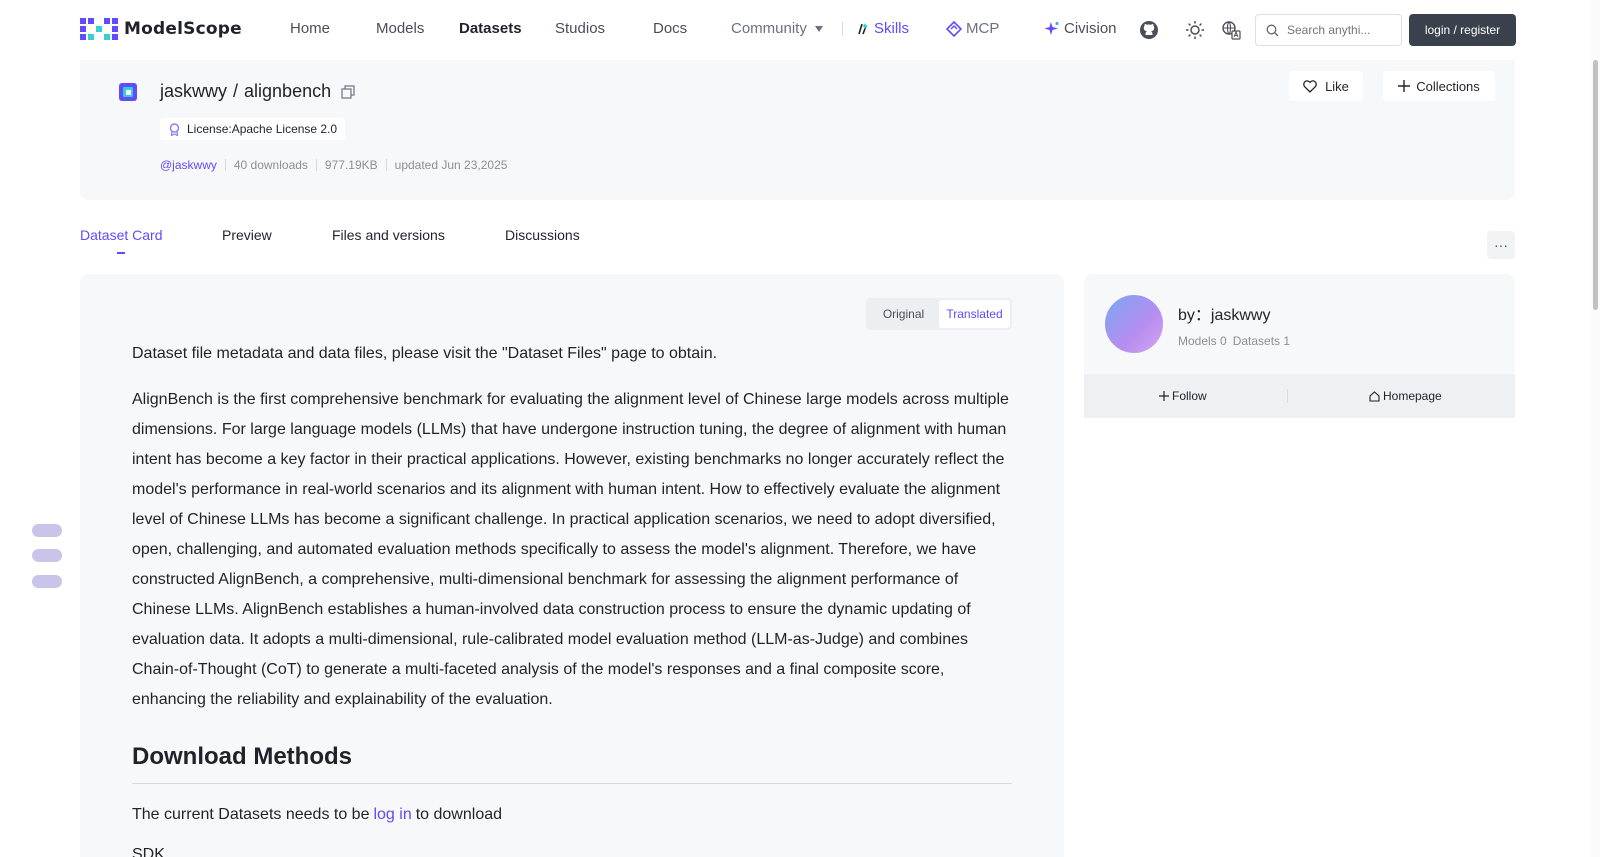 The height and width of the screenshot is (857, 1600). What do you see at coordinates (310, 28) in the screenshot?
I see `nav-home: Home` at bounding box center [310, 28].